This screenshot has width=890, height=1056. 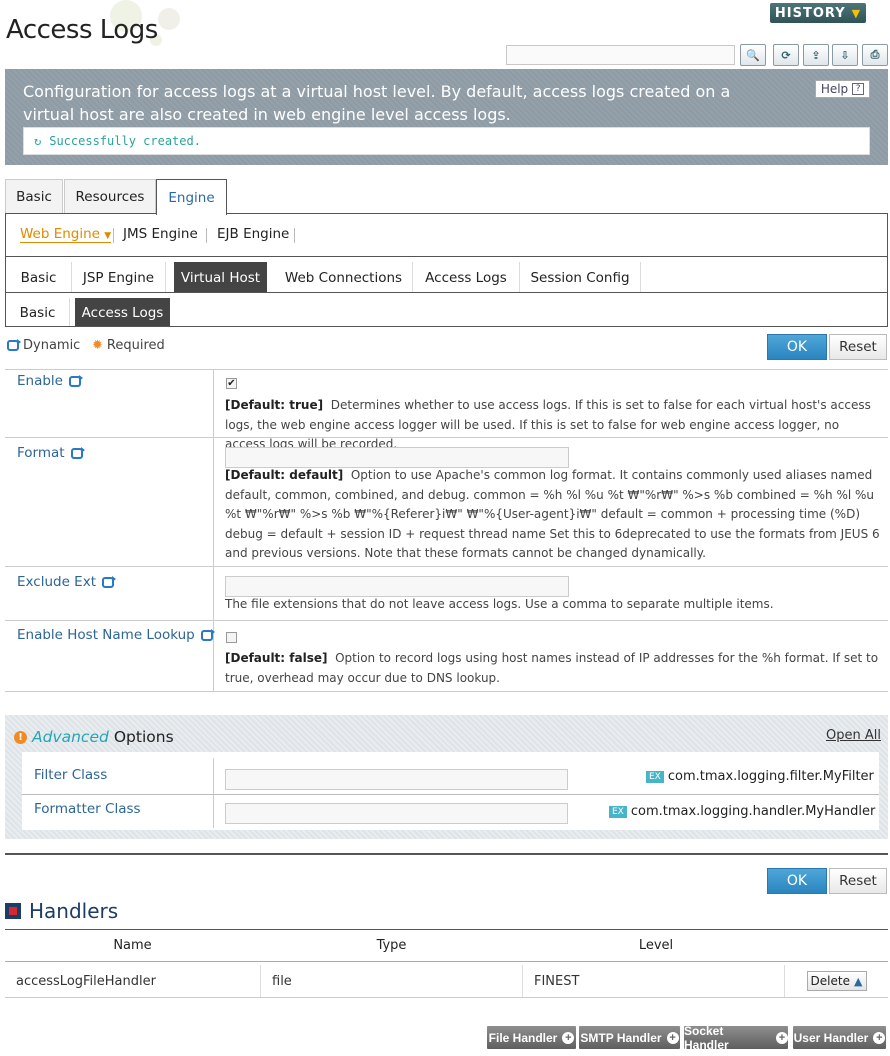 What do you see at coordinates (655, 776) in the screenshot?
I see `example-badge: EX` at bounding box center [655, 776].